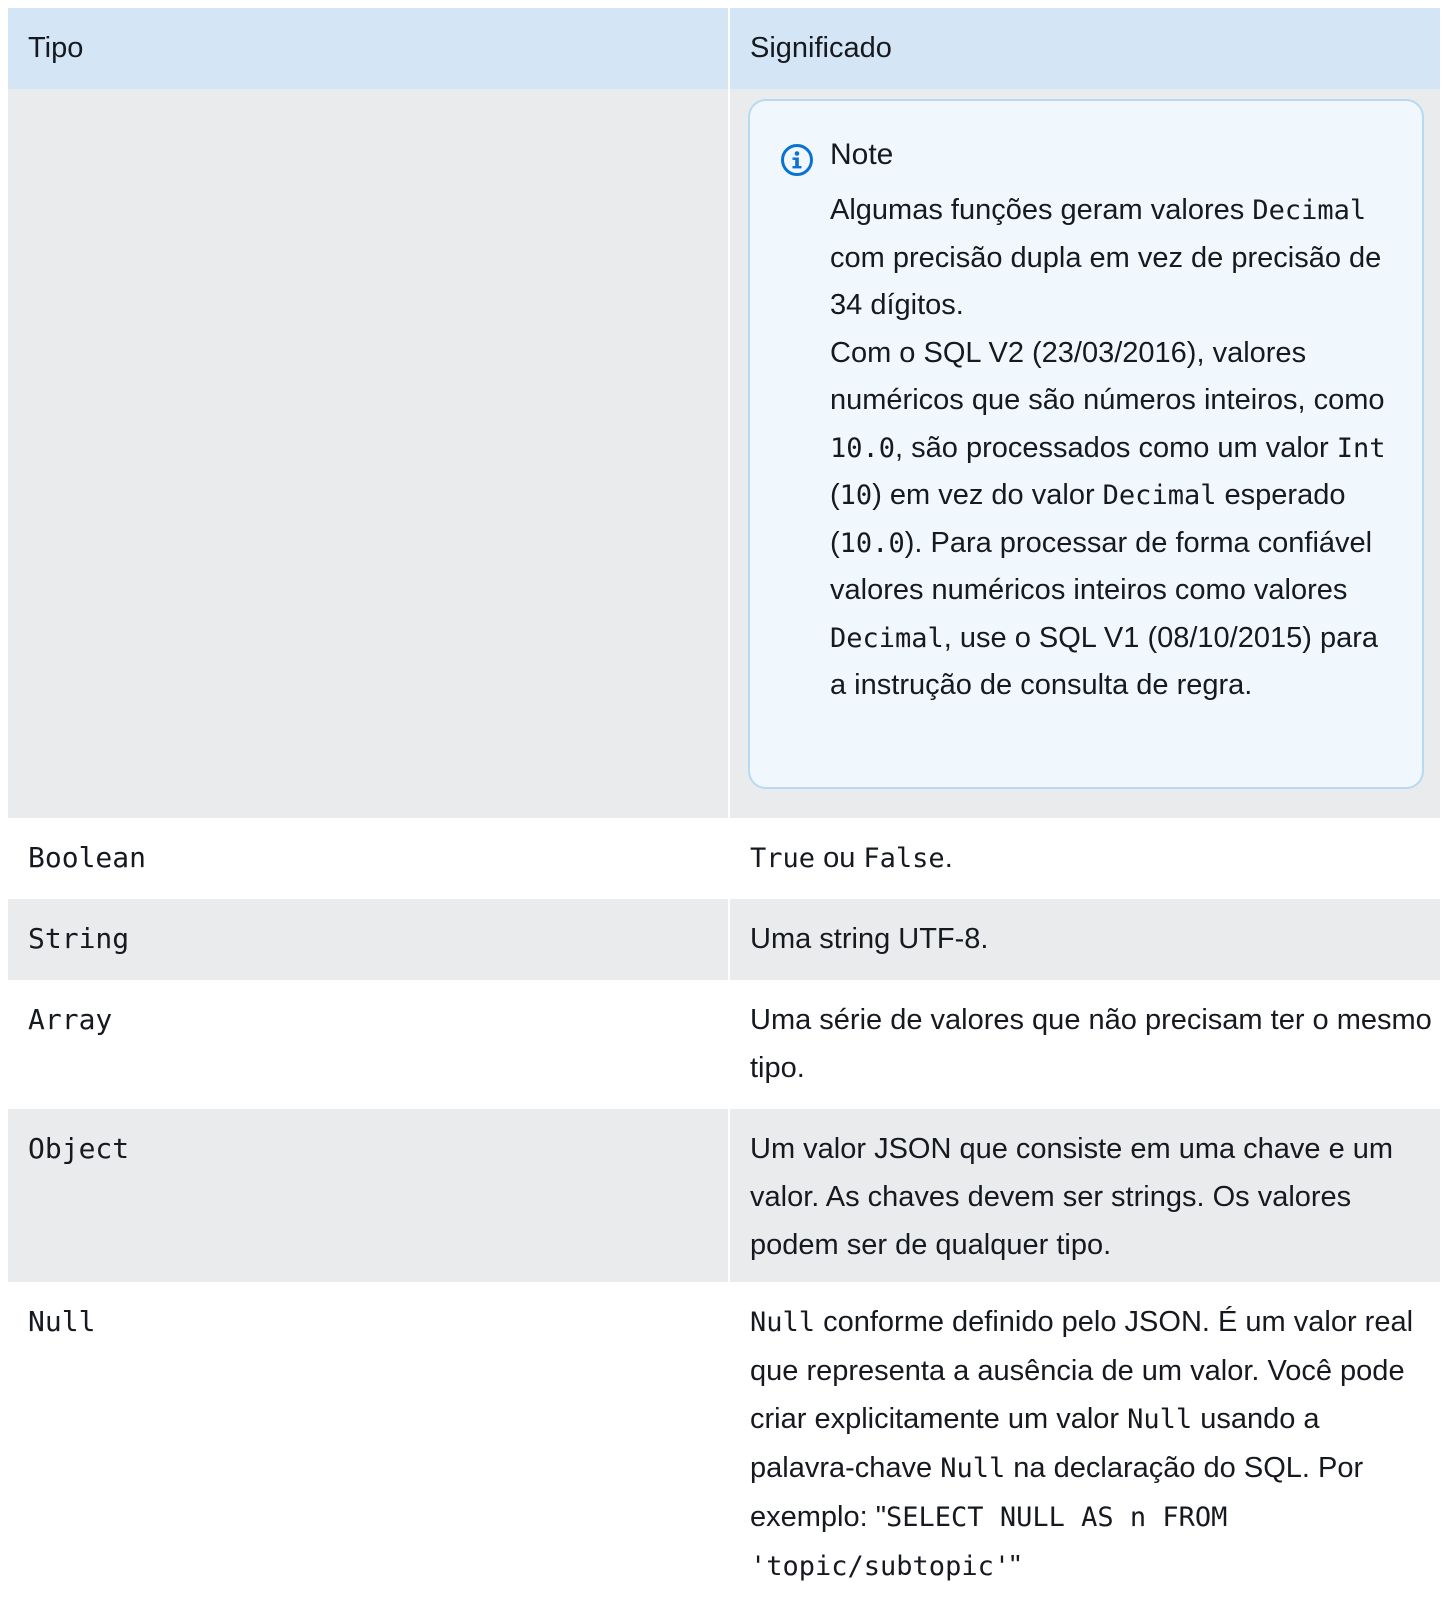 The image size is (1448, 1612). What do you see at coordinates (1084, 858) in the screenshot?
I see `meaning-cell: True ou False.` at bounding box center [1084, 858].